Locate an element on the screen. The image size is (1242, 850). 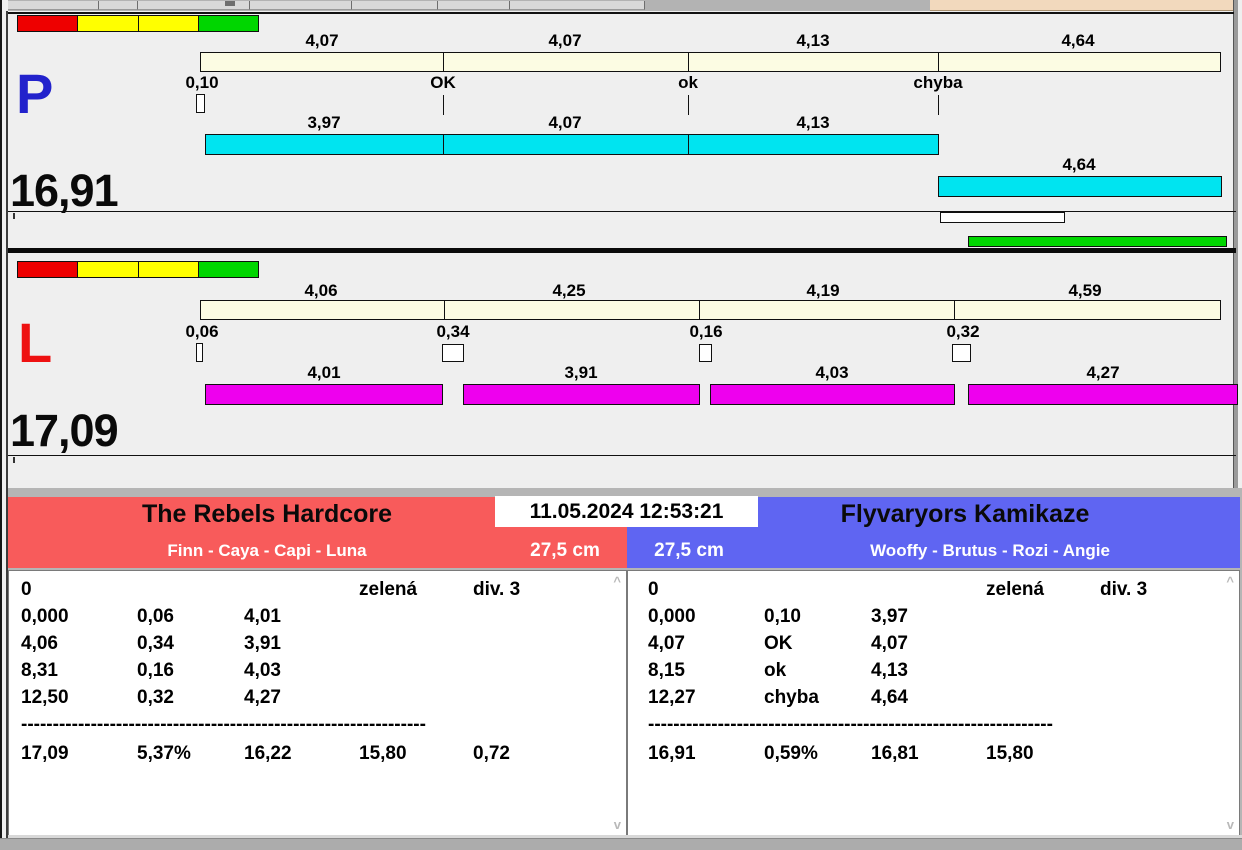
log-cell: 0,06 is located at coordinates (155, 616).